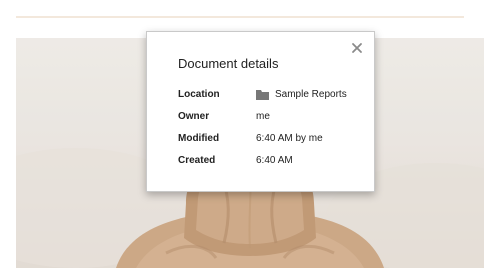  Describe the element at coordinates (311, 94) in the screenshot. I see `location-value: Sample Reports` at that location.